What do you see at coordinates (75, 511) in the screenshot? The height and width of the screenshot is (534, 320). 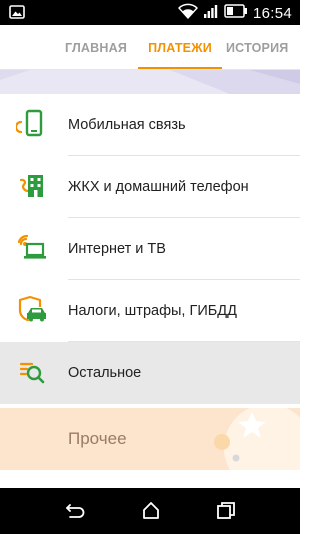 I see `back-icon` at bounding box center [75, 511].